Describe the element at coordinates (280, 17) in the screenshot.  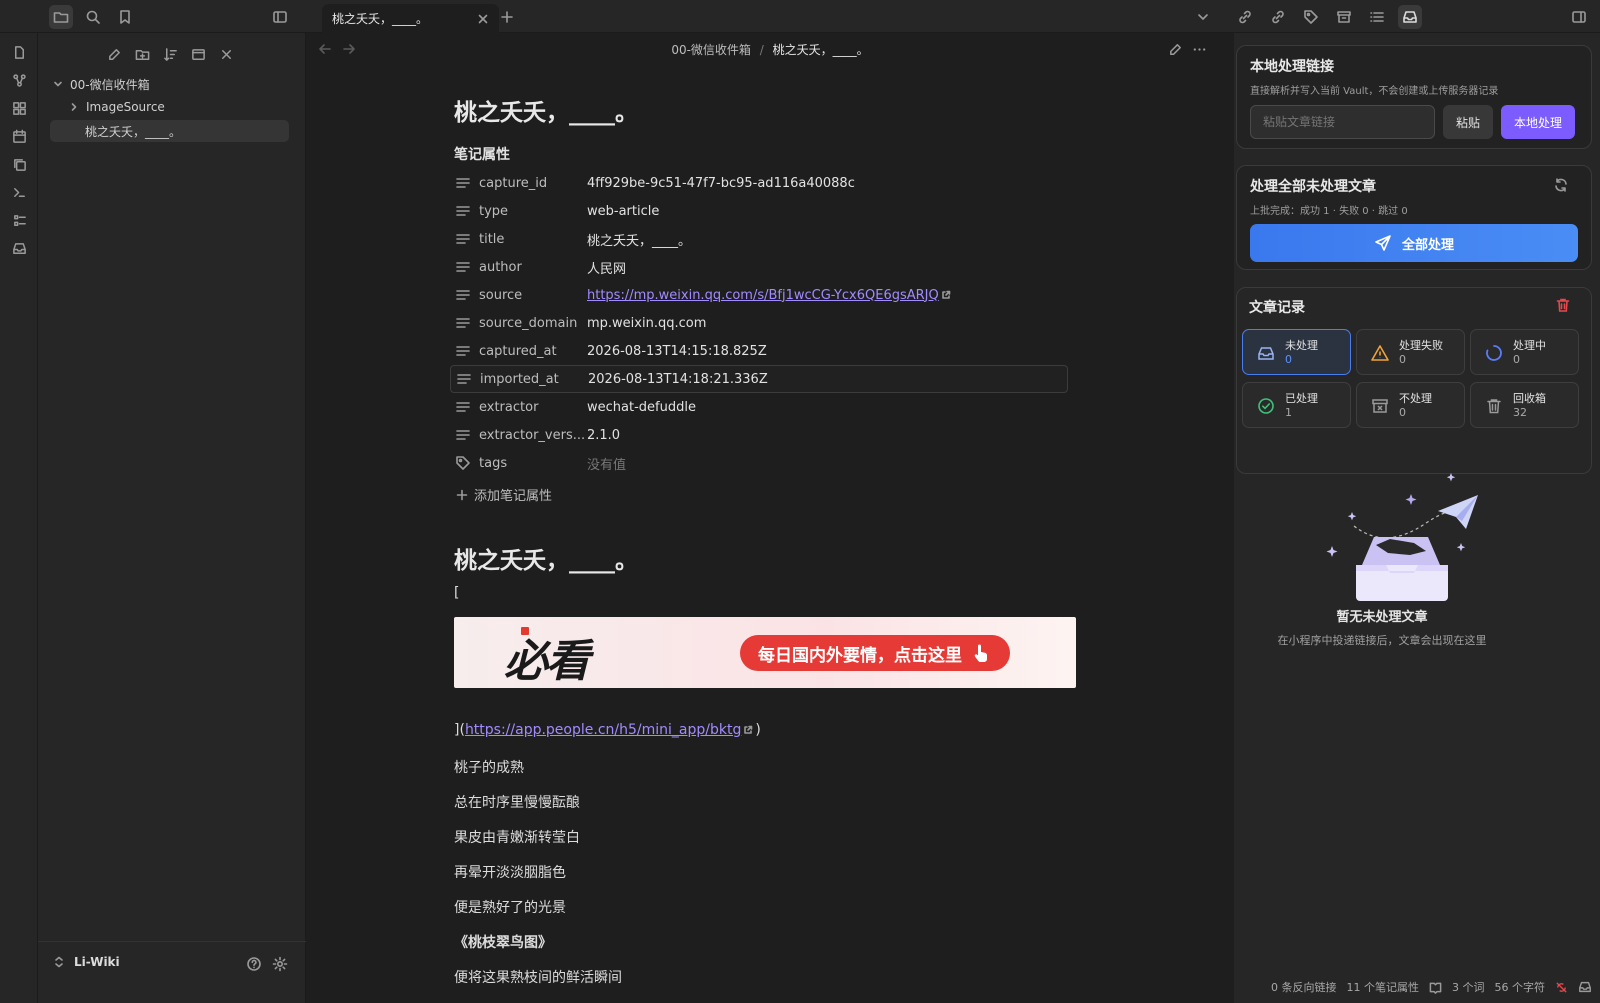
I see `sidebar-toggle-icon` at that location.